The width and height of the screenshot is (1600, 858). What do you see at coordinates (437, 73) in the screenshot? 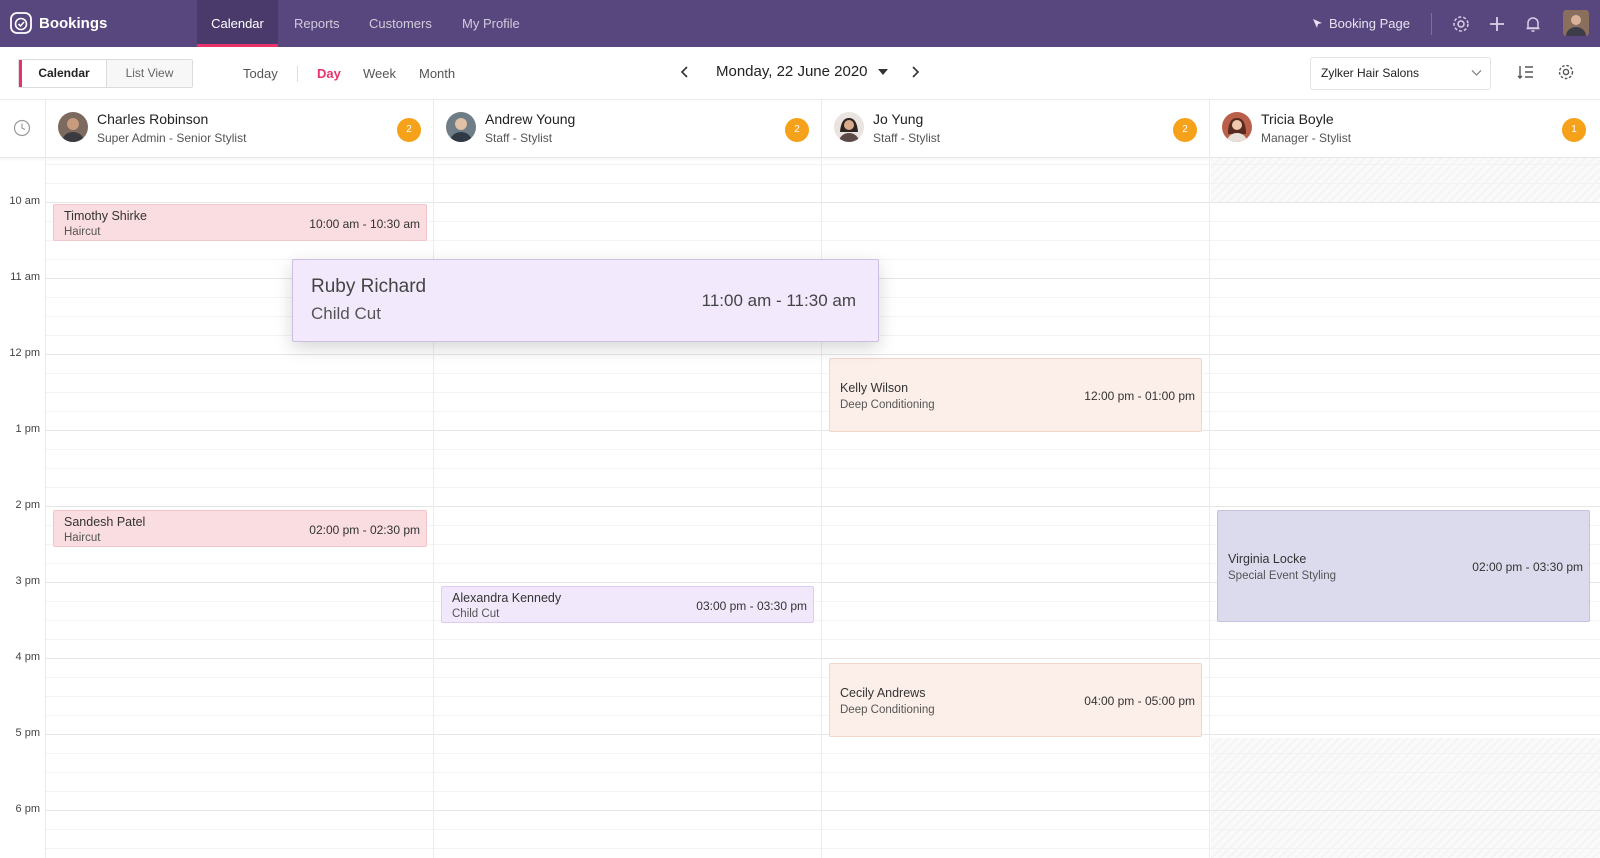
I see `month-range-button: Month` at bounding box center [437, 73].